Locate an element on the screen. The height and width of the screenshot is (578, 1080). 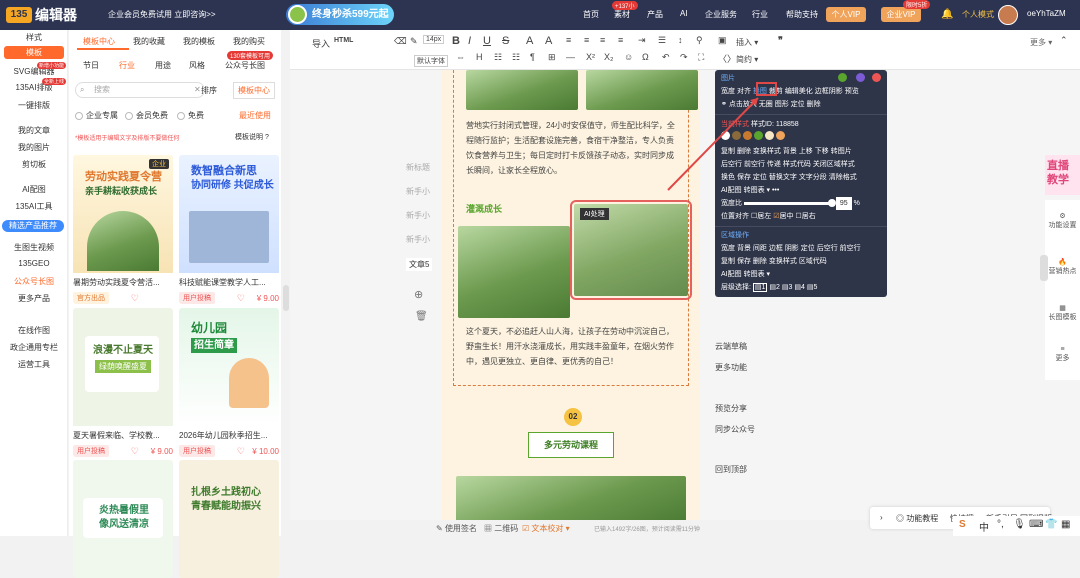
help-link: 模板说明 ? is located at coordinates (252, 137).